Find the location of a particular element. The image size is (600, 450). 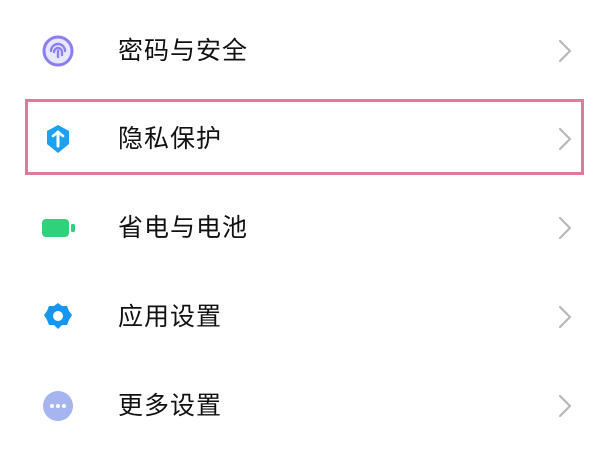

more-dots-icon is located at coordinates (58, 406).